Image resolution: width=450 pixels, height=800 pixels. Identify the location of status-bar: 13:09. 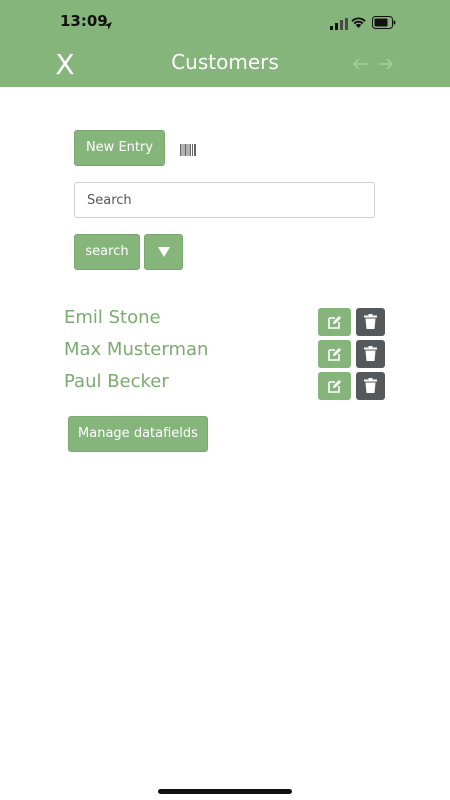
(225, 22).